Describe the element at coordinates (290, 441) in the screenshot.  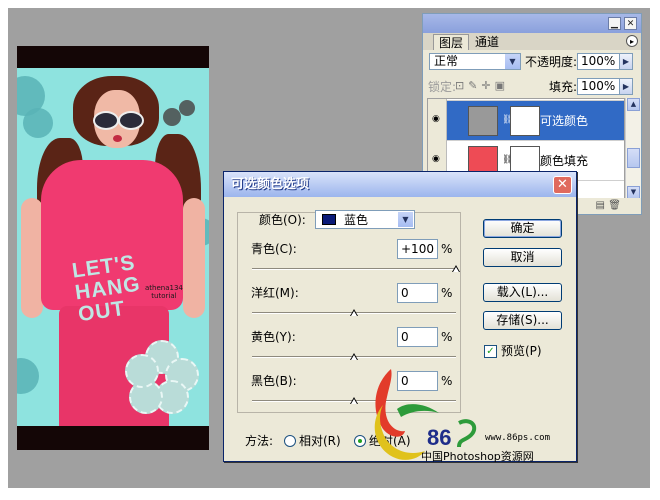
I see `method-relative-radio` at that location.